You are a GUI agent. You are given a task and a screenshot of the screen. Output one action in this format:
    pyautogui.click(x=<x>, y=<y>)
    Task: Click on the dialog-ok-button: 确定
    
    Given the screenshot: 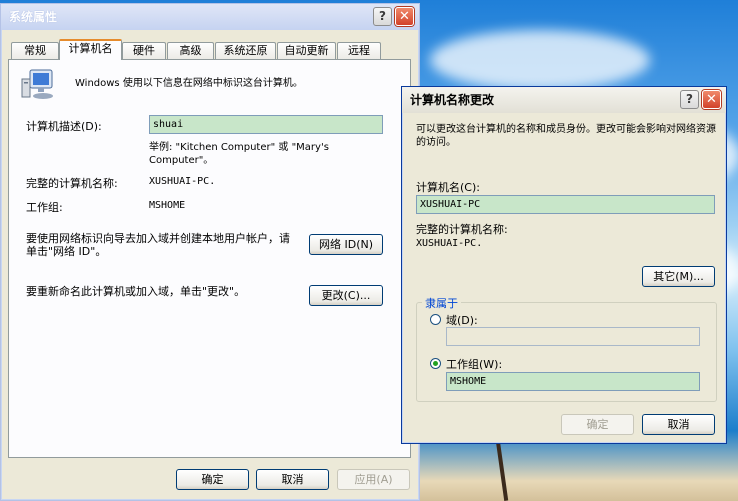 What is the action you would take?
    pyautogui.click(x=597, y=424)
    